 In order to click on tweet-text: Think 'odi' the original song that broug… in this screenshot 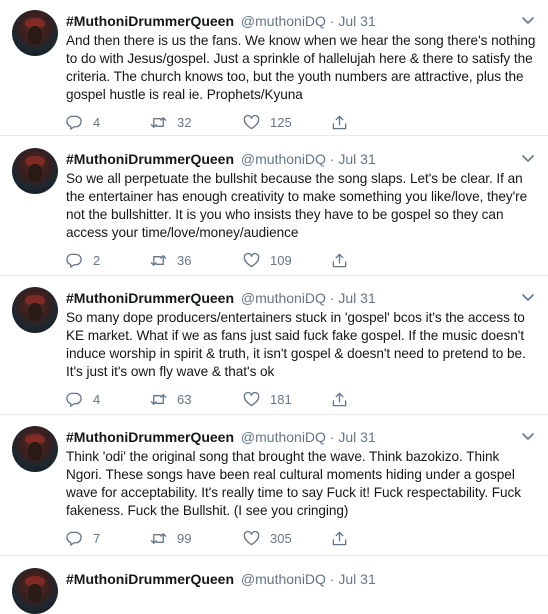, I will do `click(294, 483)`.